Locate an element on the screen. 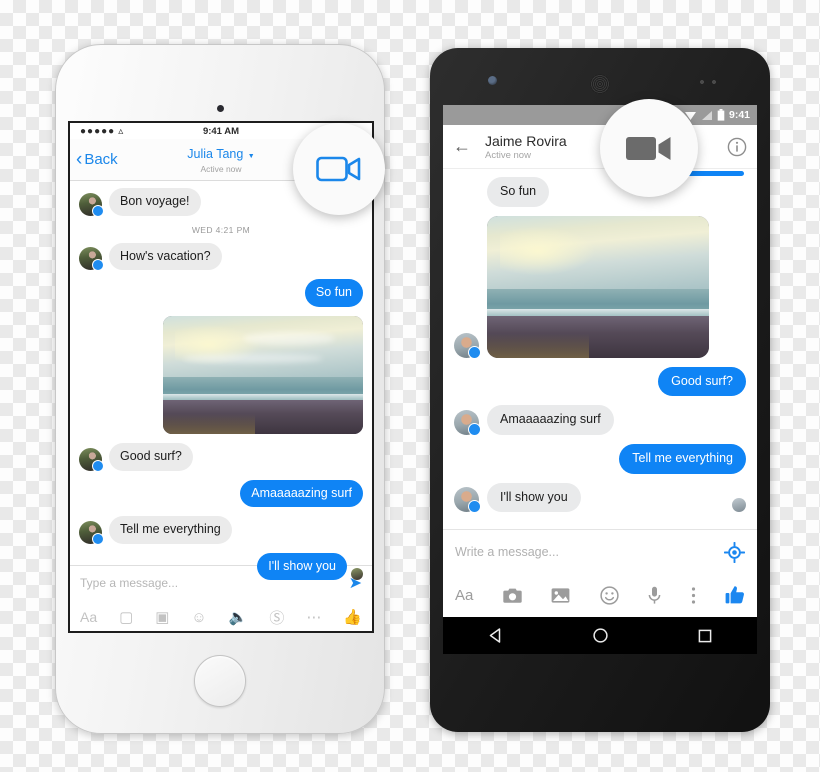 The height and width of the screenshot is (772, 820). dollar-icon: Ⓢ is located at coordinates (276, 617).